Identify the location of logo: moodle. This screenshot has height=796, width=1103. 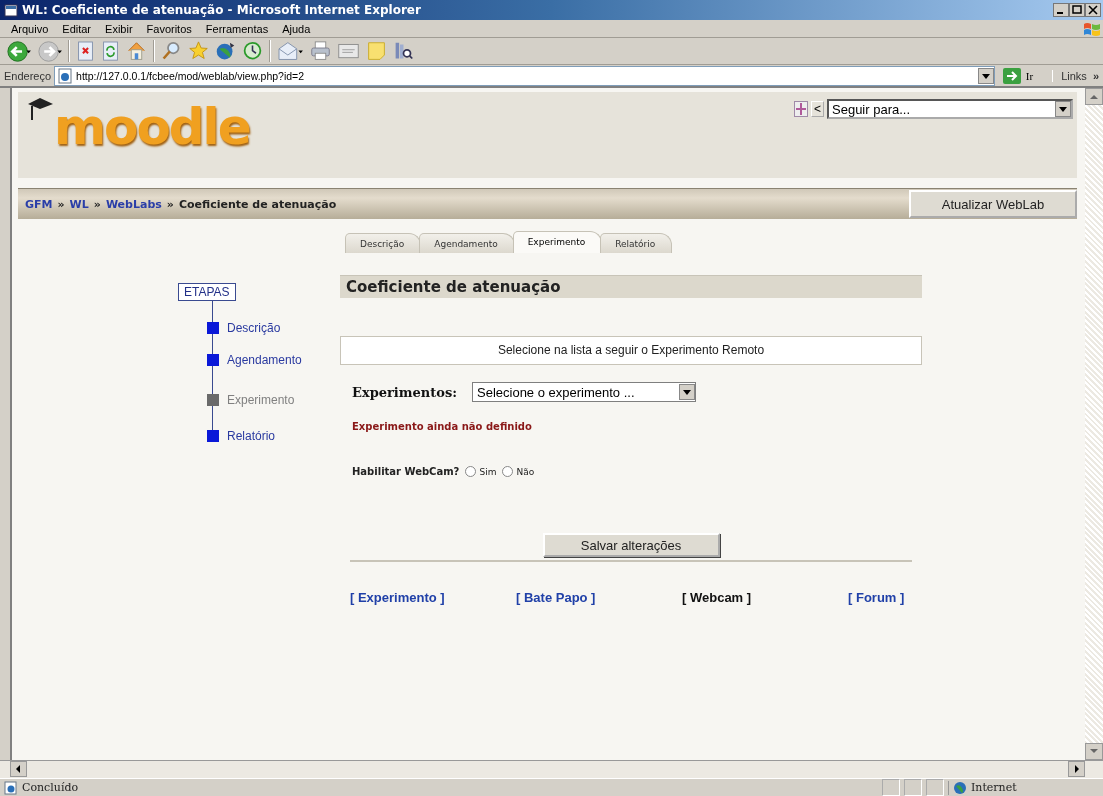
(152, 127).